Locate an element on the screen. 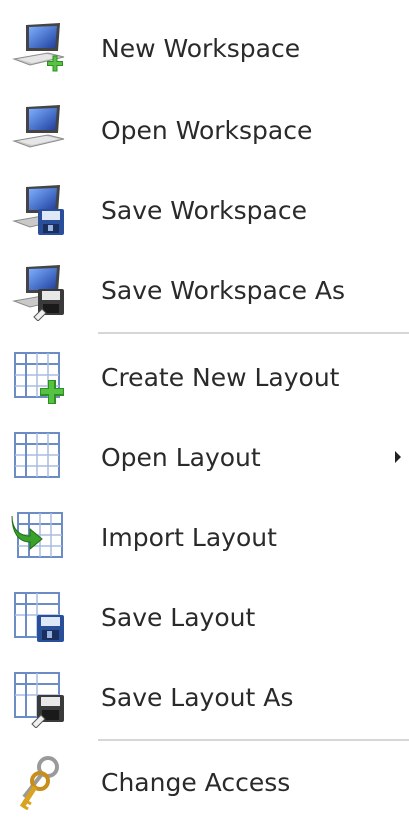 The width and height of the screenshot is (409, 821). menu-item-create-new-layout: Create New Layout is located at coordinates (204, 377).